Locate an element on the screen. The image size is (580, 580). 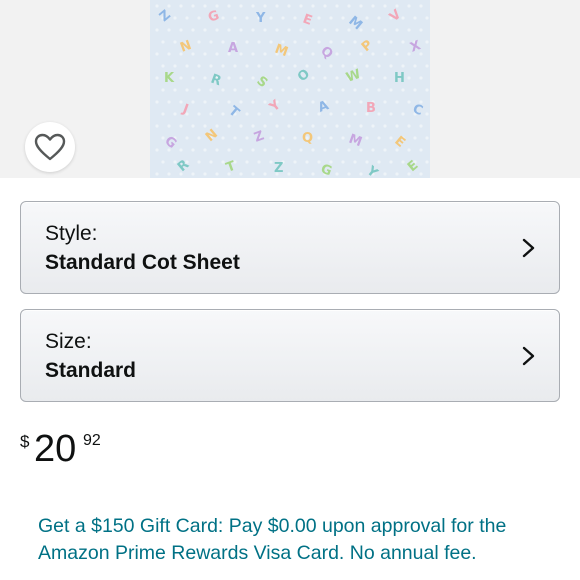
style-selector: Style: Standard Cot Sheet is located at coordinates (290, 247).